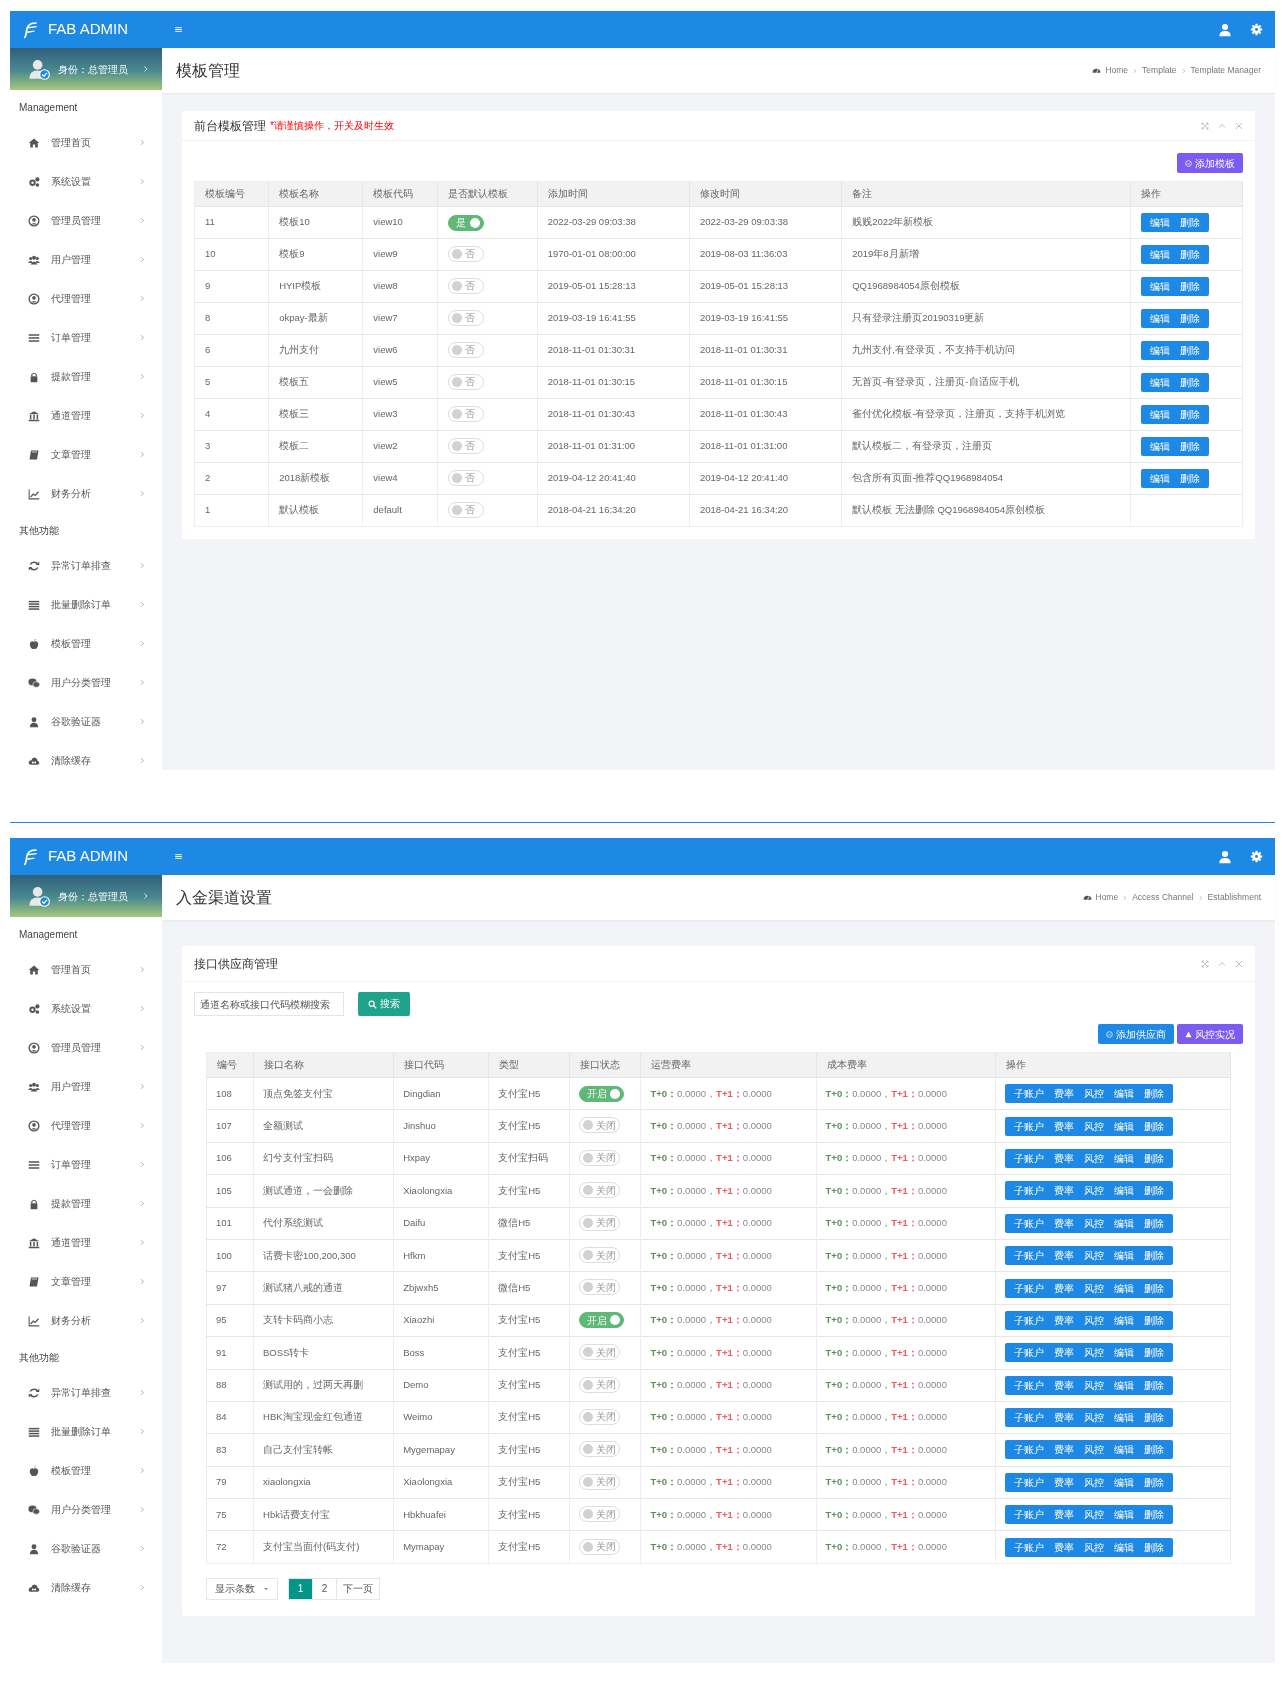 This screenshot has height=1695, width=1285. What do you see at coordinates (1205, 125) in the screenshot?
I see `expand-icon` at bounding box center [1205, 125].